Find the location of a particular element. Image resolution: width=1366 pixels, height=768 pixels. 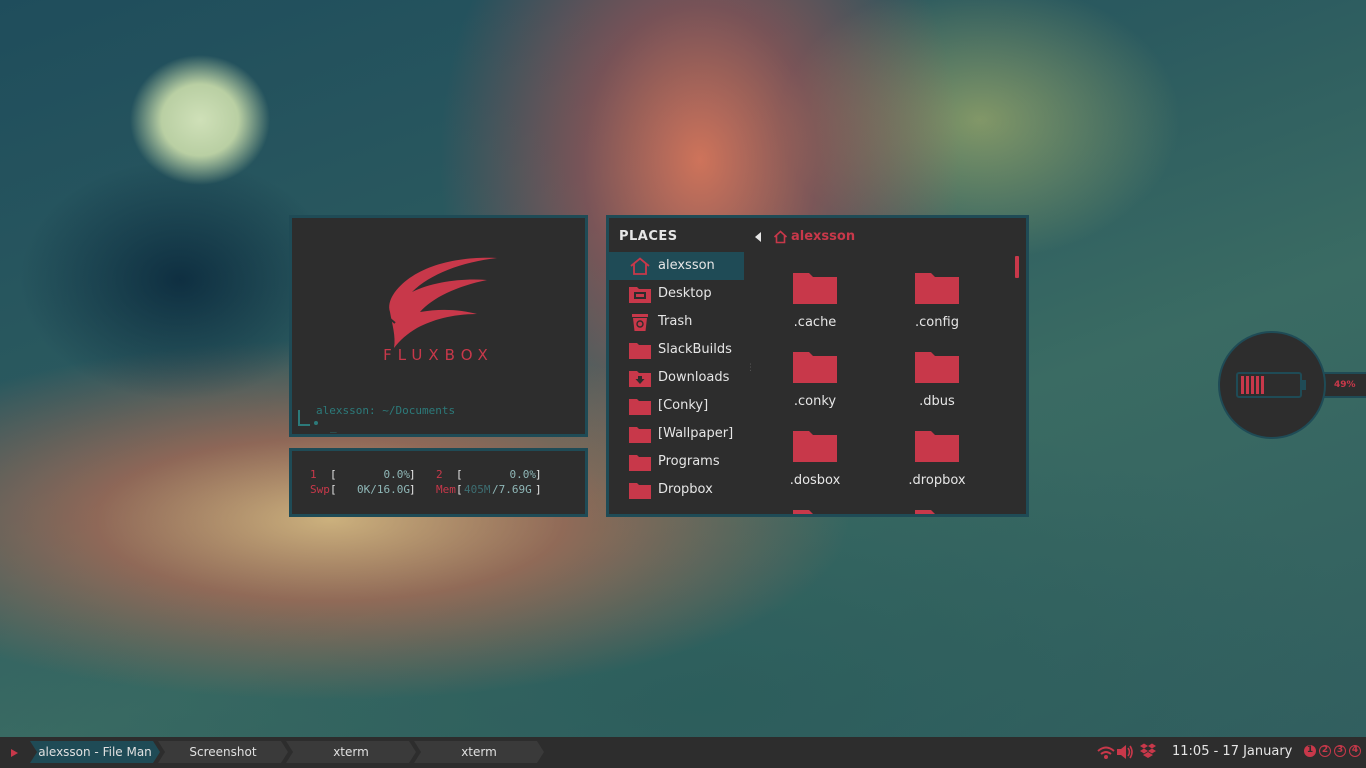

place-label: Downloads is located at coordinates (694, 377).